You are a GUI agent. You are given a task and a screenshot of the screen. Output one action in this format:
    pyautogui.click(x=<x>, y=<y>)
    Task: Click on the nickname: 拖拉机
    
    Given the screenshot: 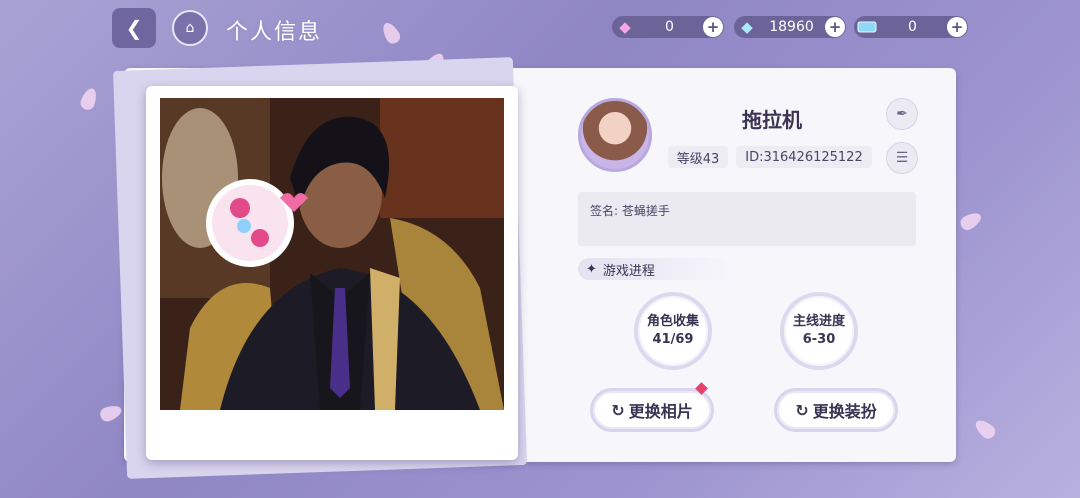 What is the action you would take?
    pyautogui.click(x=772, y=120)
    